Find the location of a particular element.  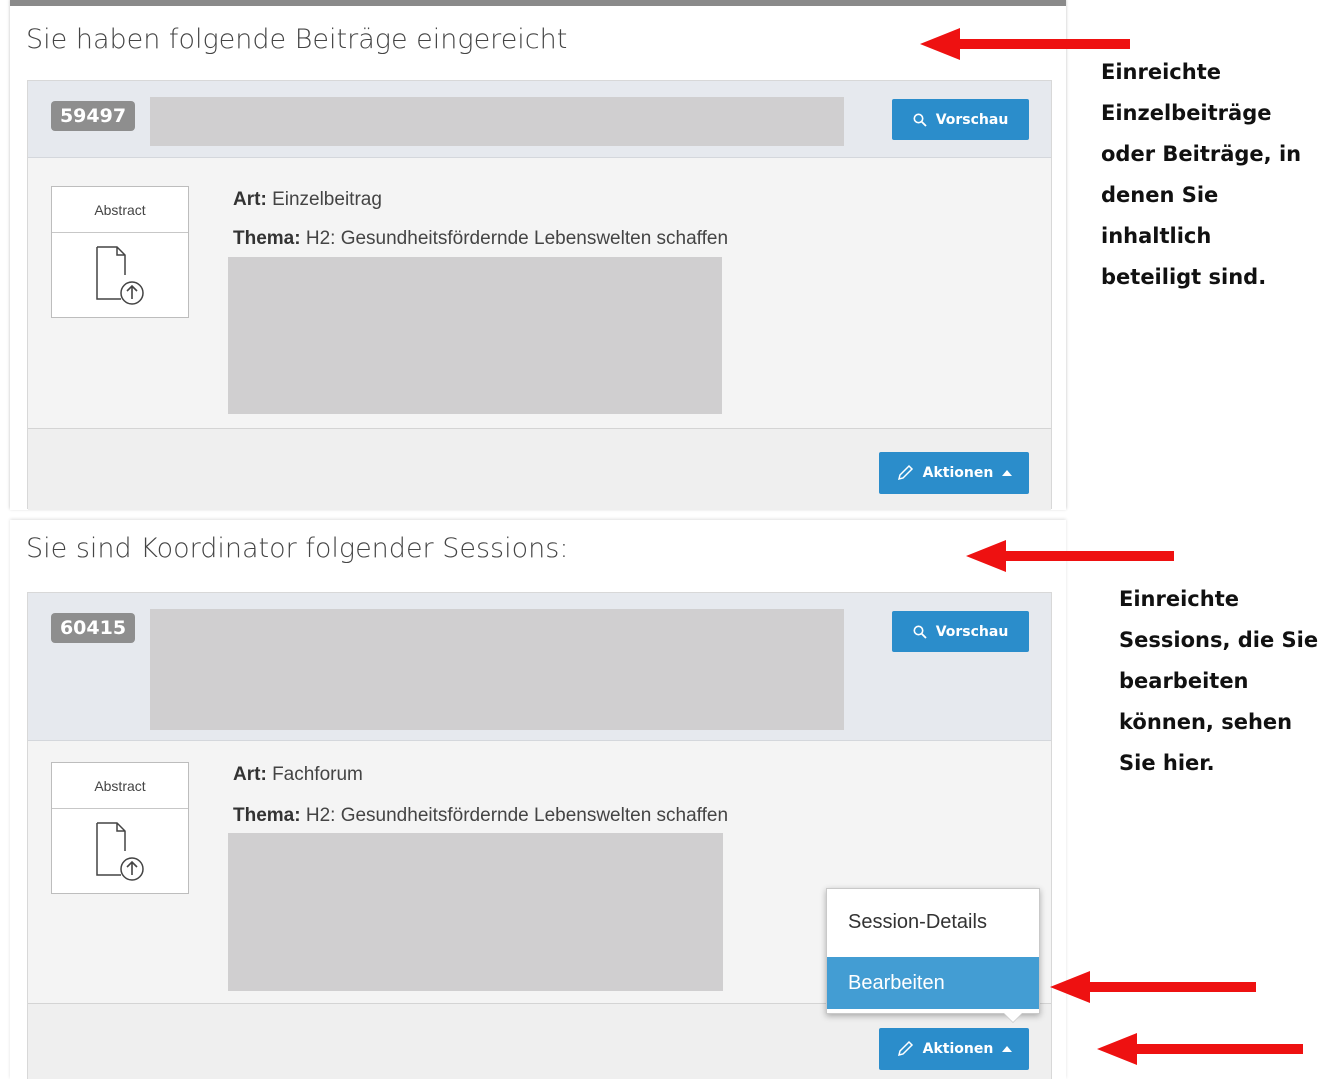

session-id-badge: 60415 is located at coordinates (93, 628).